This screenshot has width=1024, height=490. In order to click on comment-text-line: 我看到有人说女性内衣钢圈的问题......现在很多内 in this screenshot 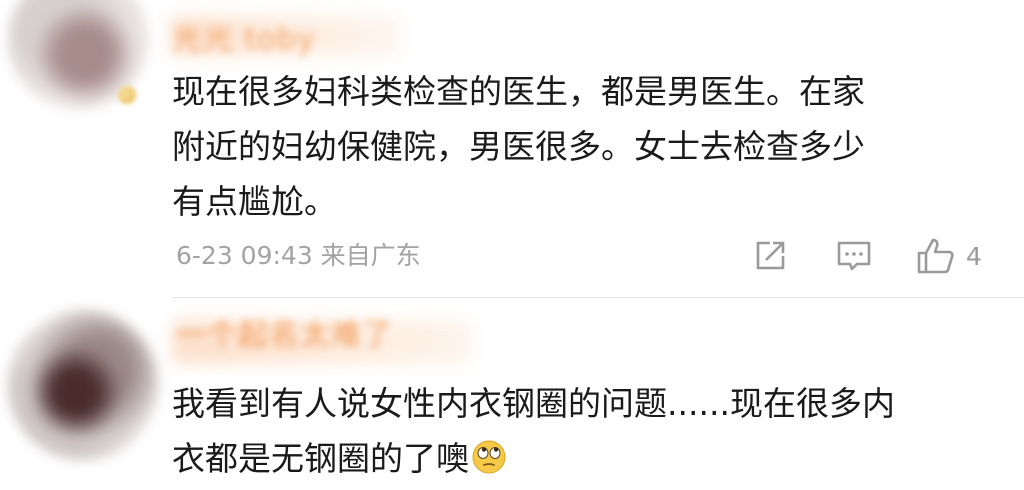, I will do `click(533, 403)`.